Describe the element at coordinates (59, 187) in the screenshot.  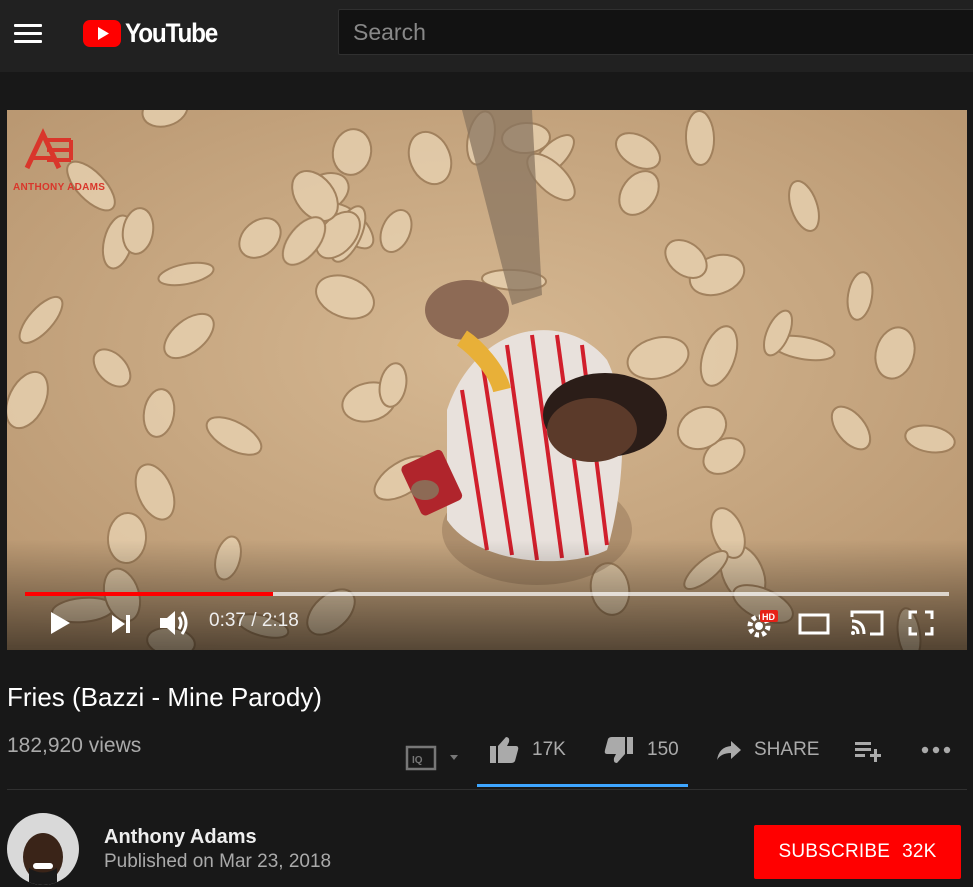
I see `watermark-text: ANTHONY ADAMS` at that location.